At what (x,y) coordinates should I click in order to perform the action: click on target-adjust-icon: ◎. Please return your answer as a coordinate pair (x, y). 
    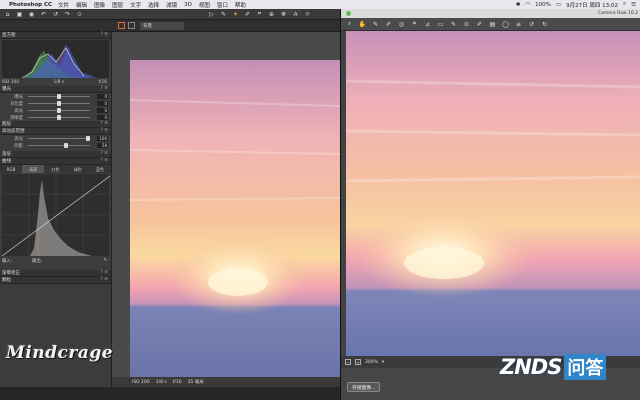
    Looking at the image, I should click on (401, 24).